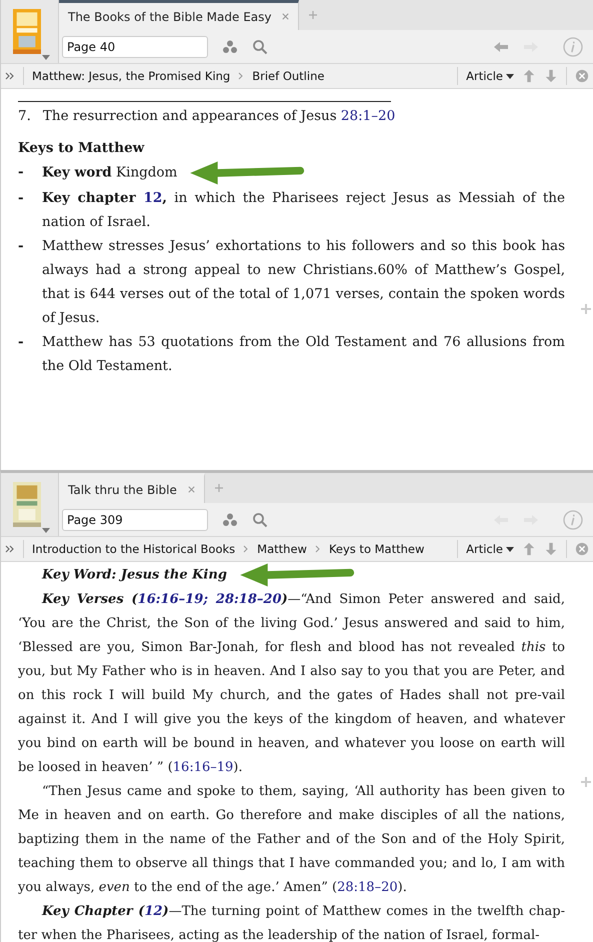 Image resolution: width=593 pixels, height=942 pixels. Describe the element at coordinates (291, 922) in the screenshot. I see `paragraph: Key Chapter (12)—The turning point of Matthew comes in the twelfth chap-ter when the Pharisees, acting as the leadership of the nation of Israel, formal-` at that location.